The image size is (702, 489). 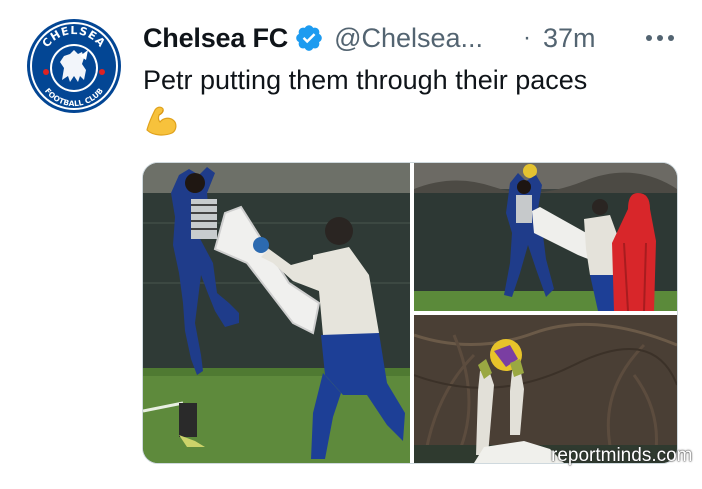 What do you see at coordinates (309, 38) in the screenshot?
I see `verified-badge-icon` at bounding box center [309, 38].